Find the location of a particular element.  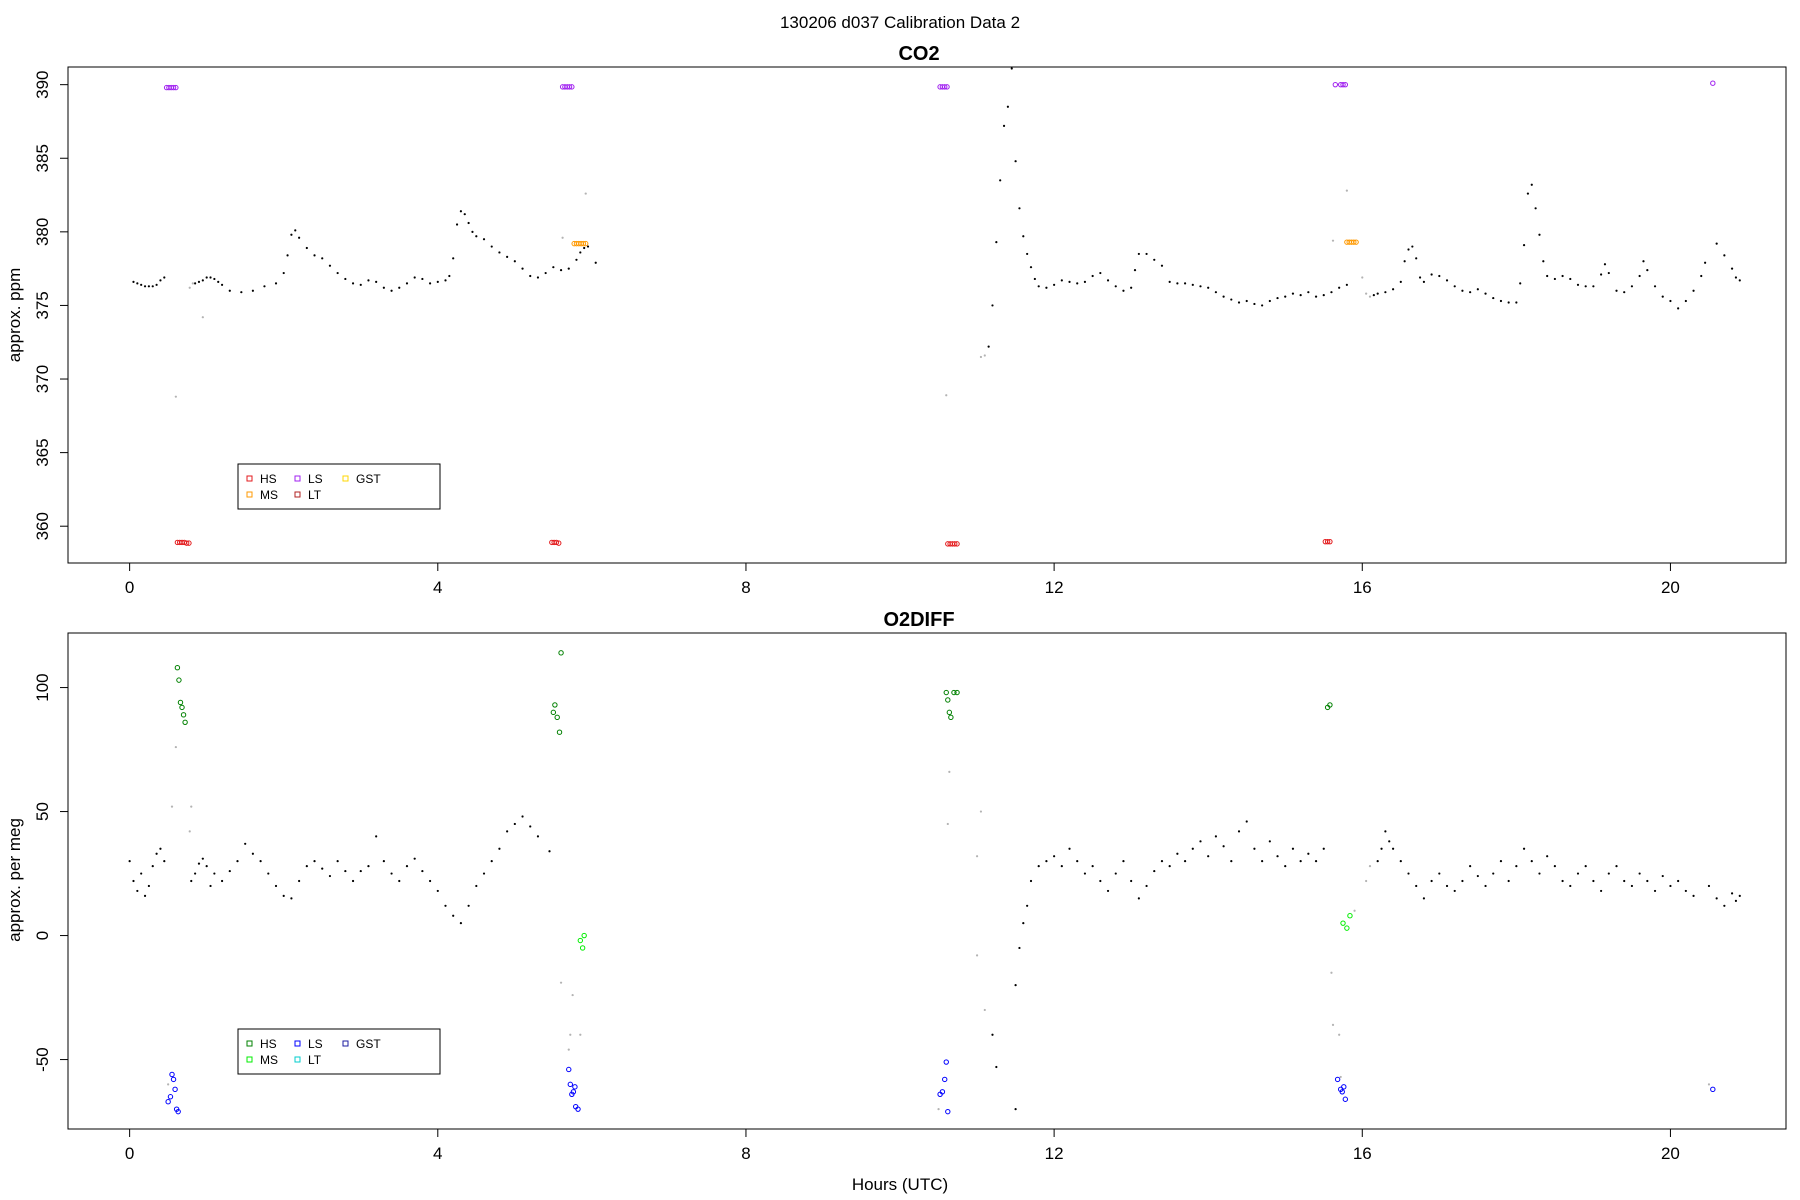

y-tick-label: 50 is located at coordinates (42, 811).